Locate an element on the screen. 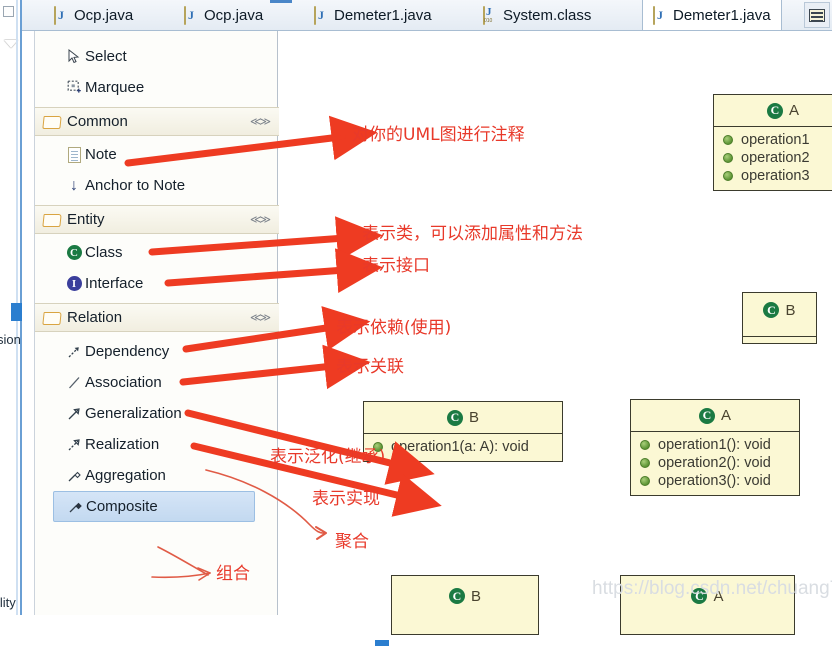  palette-group-entity: Entity ≪≫ is located at coordinates (157, 219).